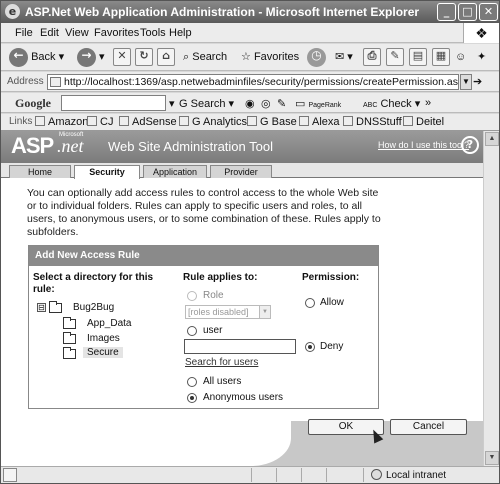 The height and width of the screenshot is (484, 500). Describe the element at coordinates (272, 122) in the screenshot. I see `link-g-base: G Base` at that location.